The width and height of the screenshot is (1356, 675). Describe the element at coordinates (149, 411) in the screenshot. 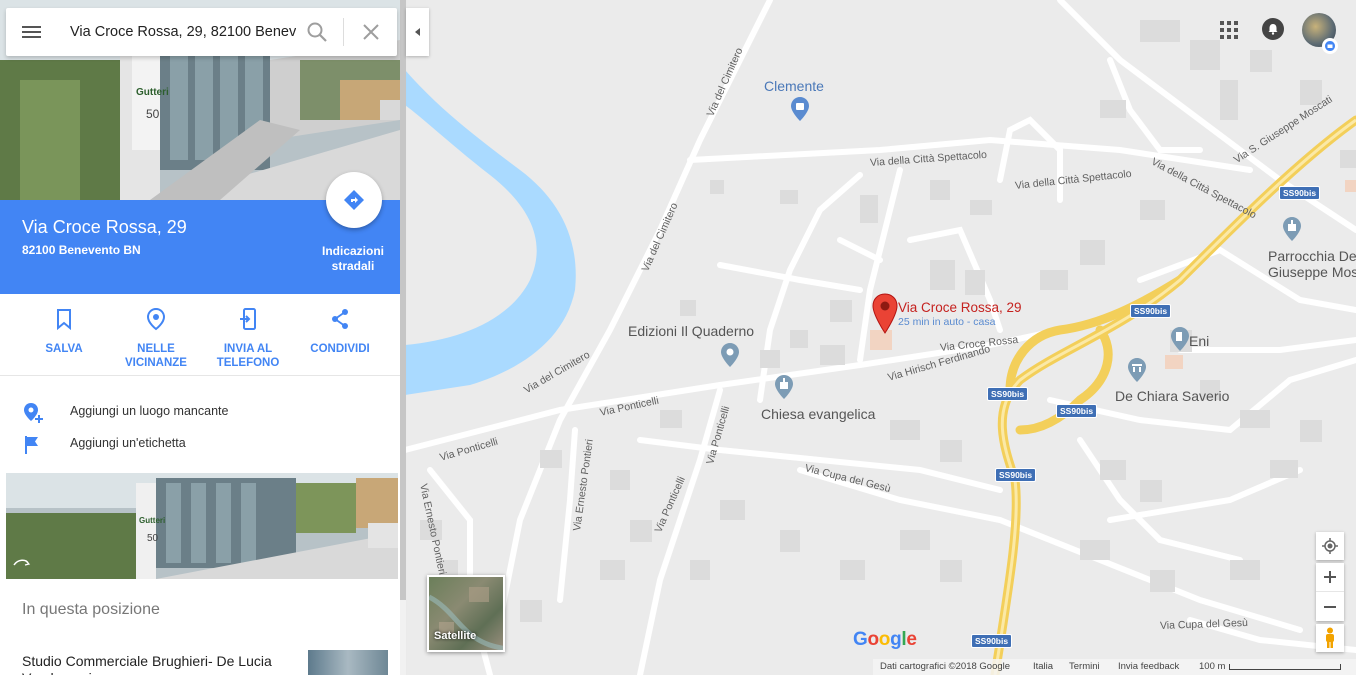

I see `add-missing-place-label: Aggiungi un luogo mancante` at that location.